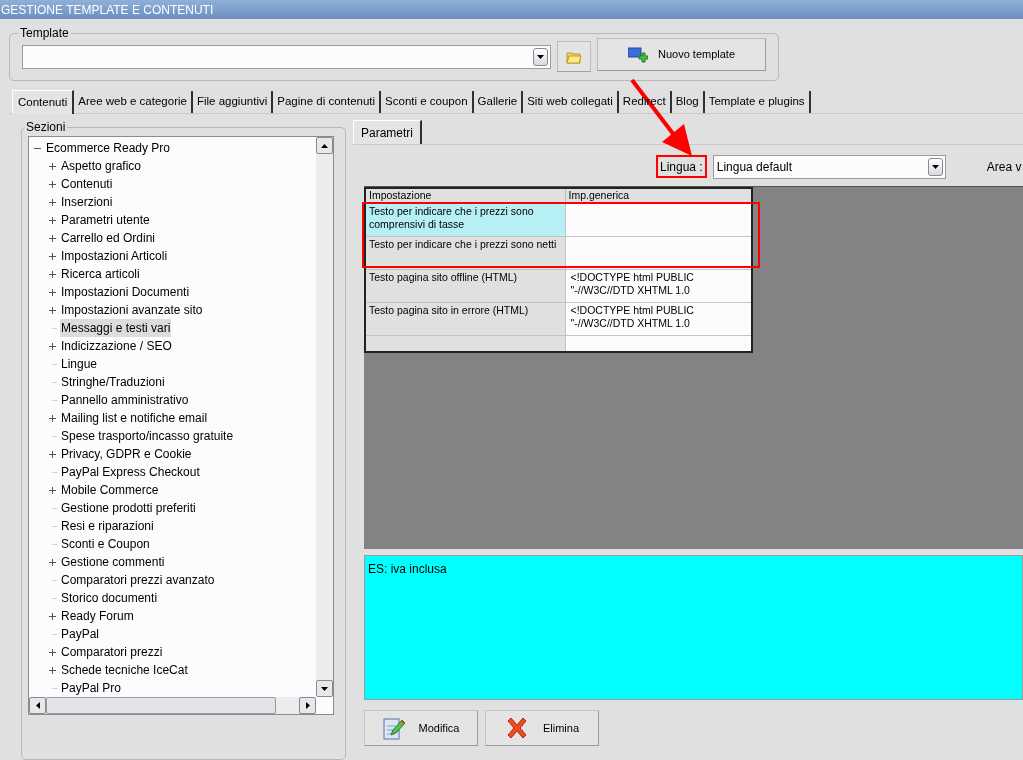  I want to click on tab: Gallerie, so click(498, 102).